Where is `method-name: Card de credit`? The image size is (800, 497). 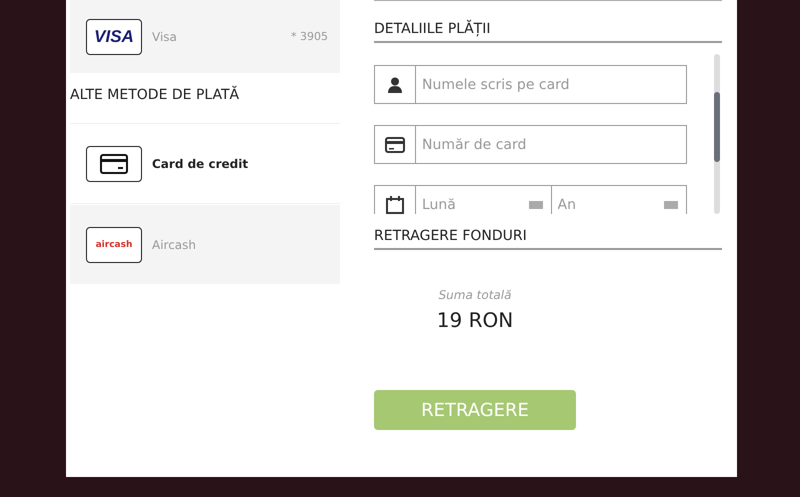 method-name: Card de credit is located at coordinates (201, 163).